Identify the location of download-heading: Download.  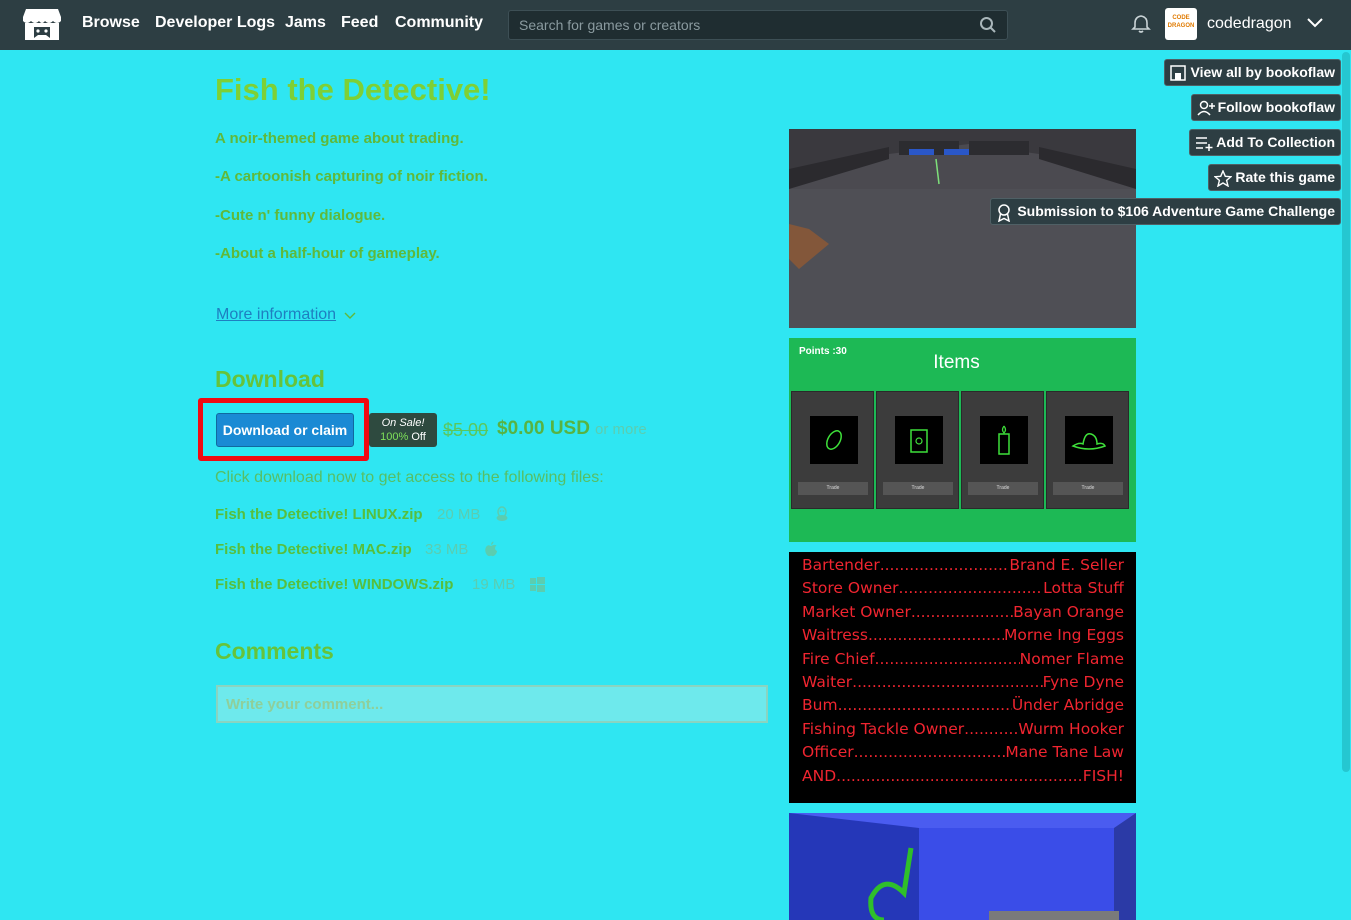
(270, 379).